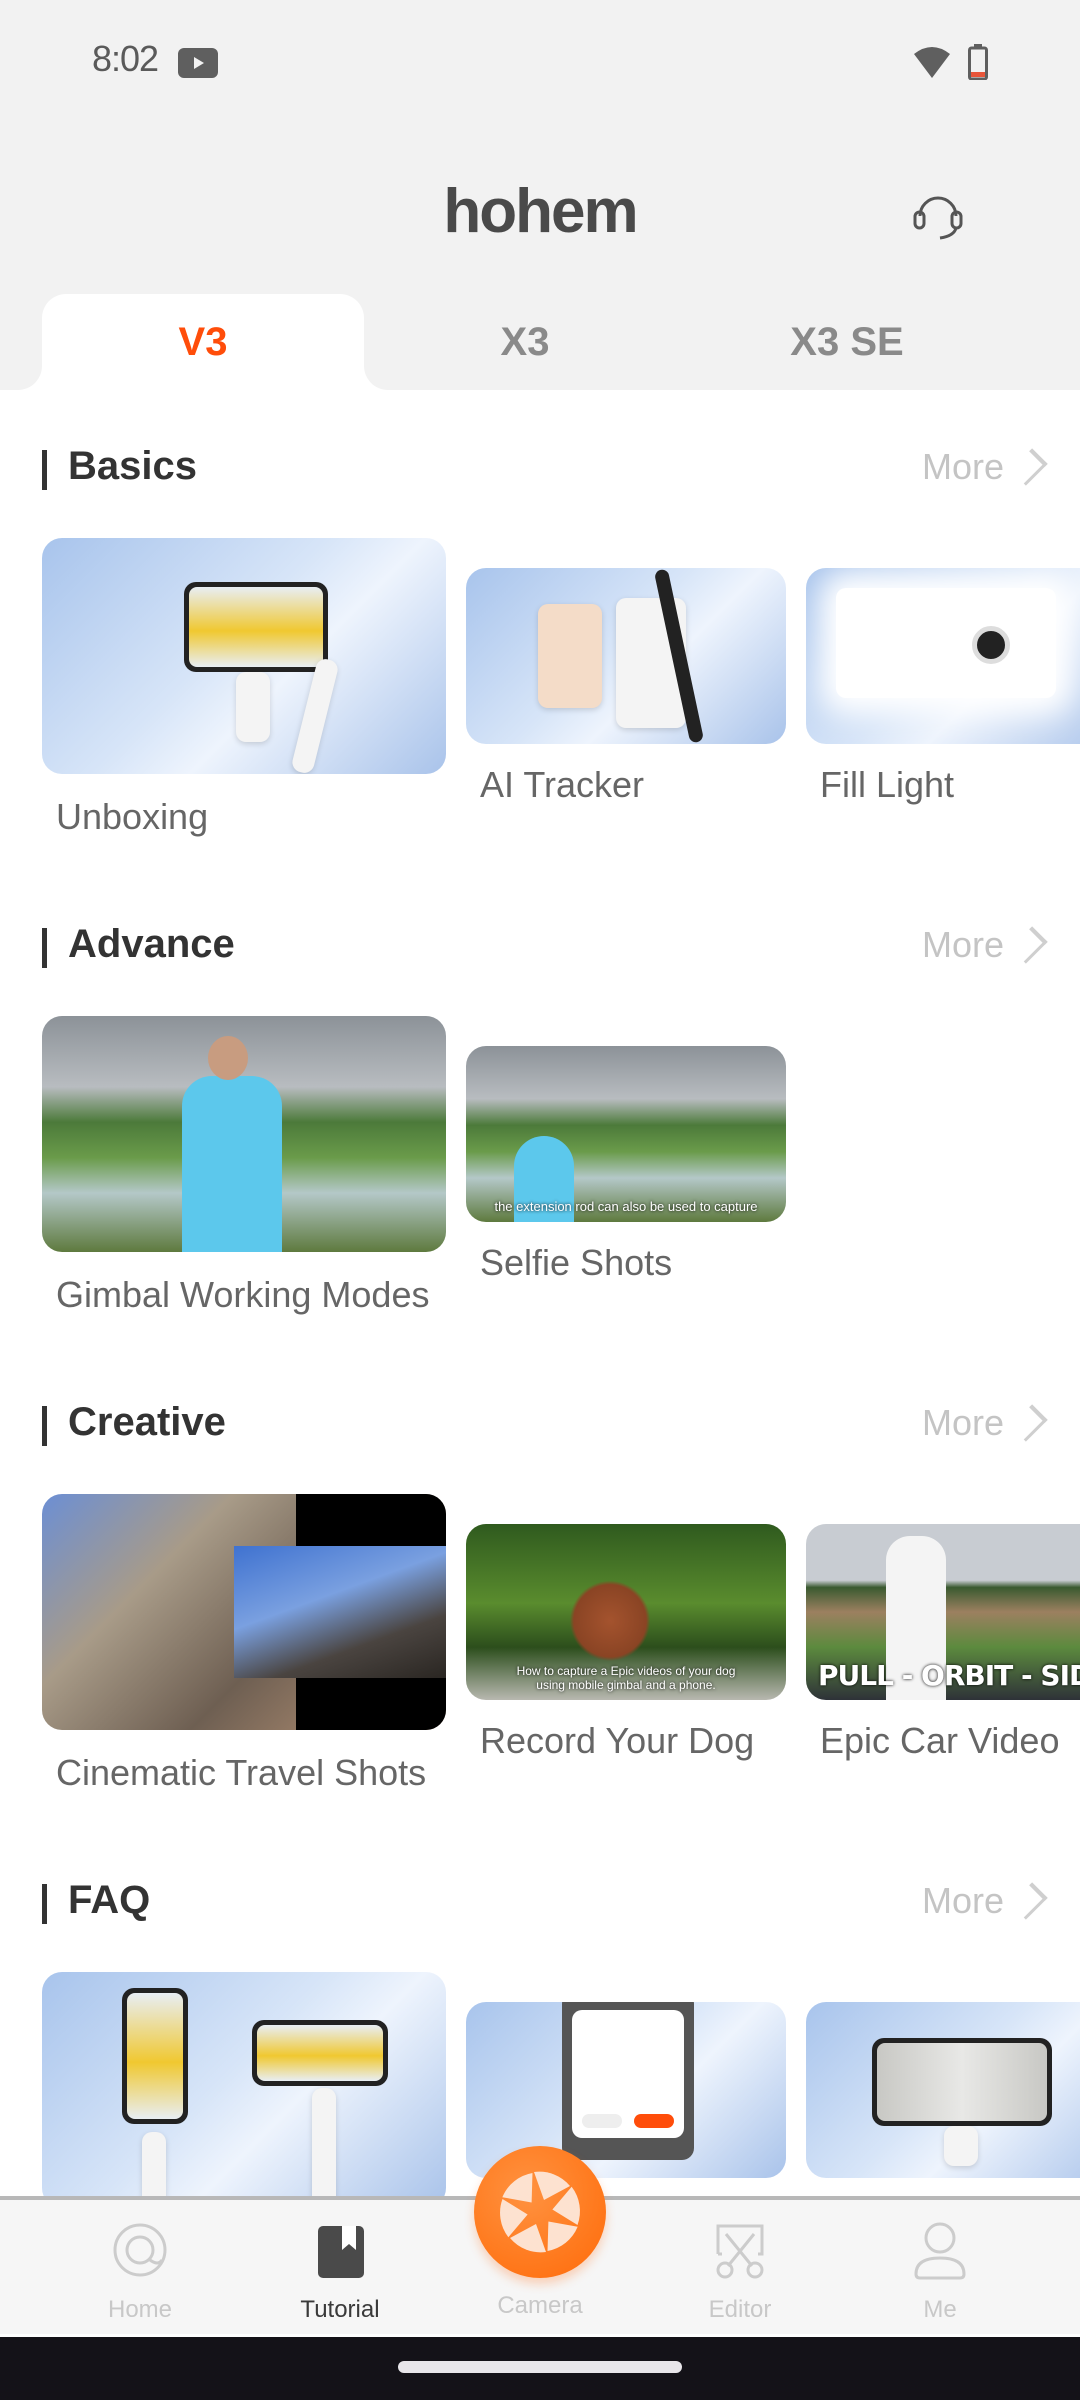 This screenshot has height=2400, width=1080. What do you see at coordinates (740, 2309) in the screenshot?
I see `nav-label: Editor` at bounding box center [740, 2309].